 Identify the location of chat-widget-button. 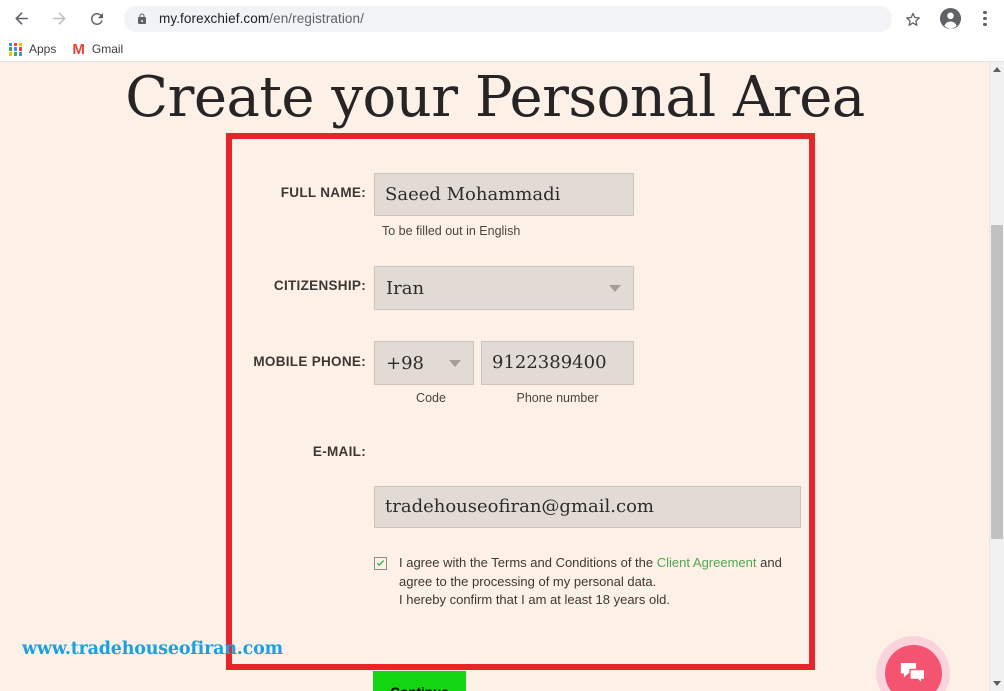
(913, 663).